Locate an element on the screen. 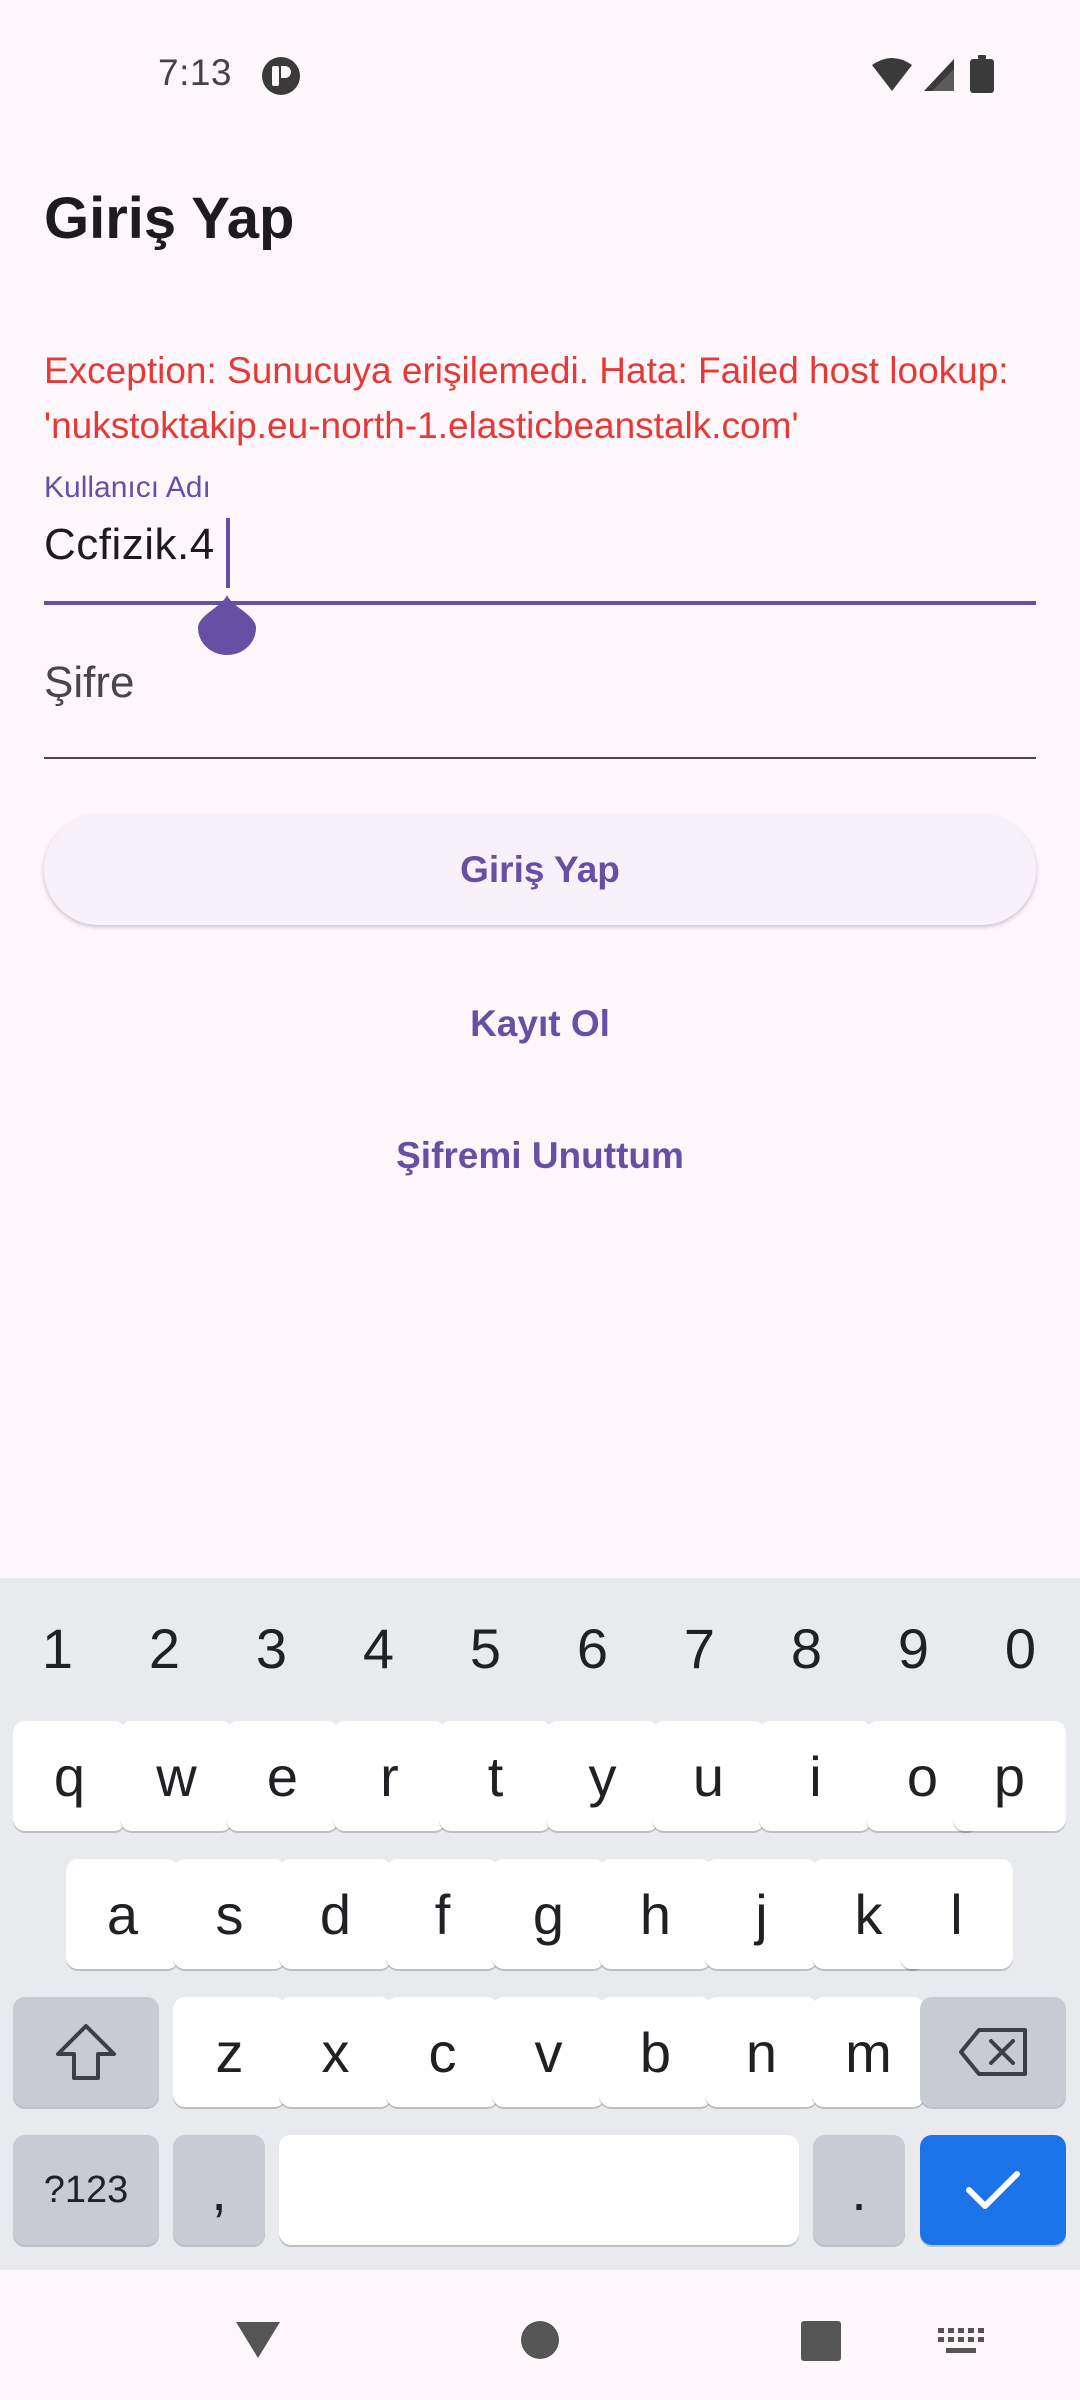 This screenshot has width=1080, height=2400. shift-key is located at coordinates (86, 2052).